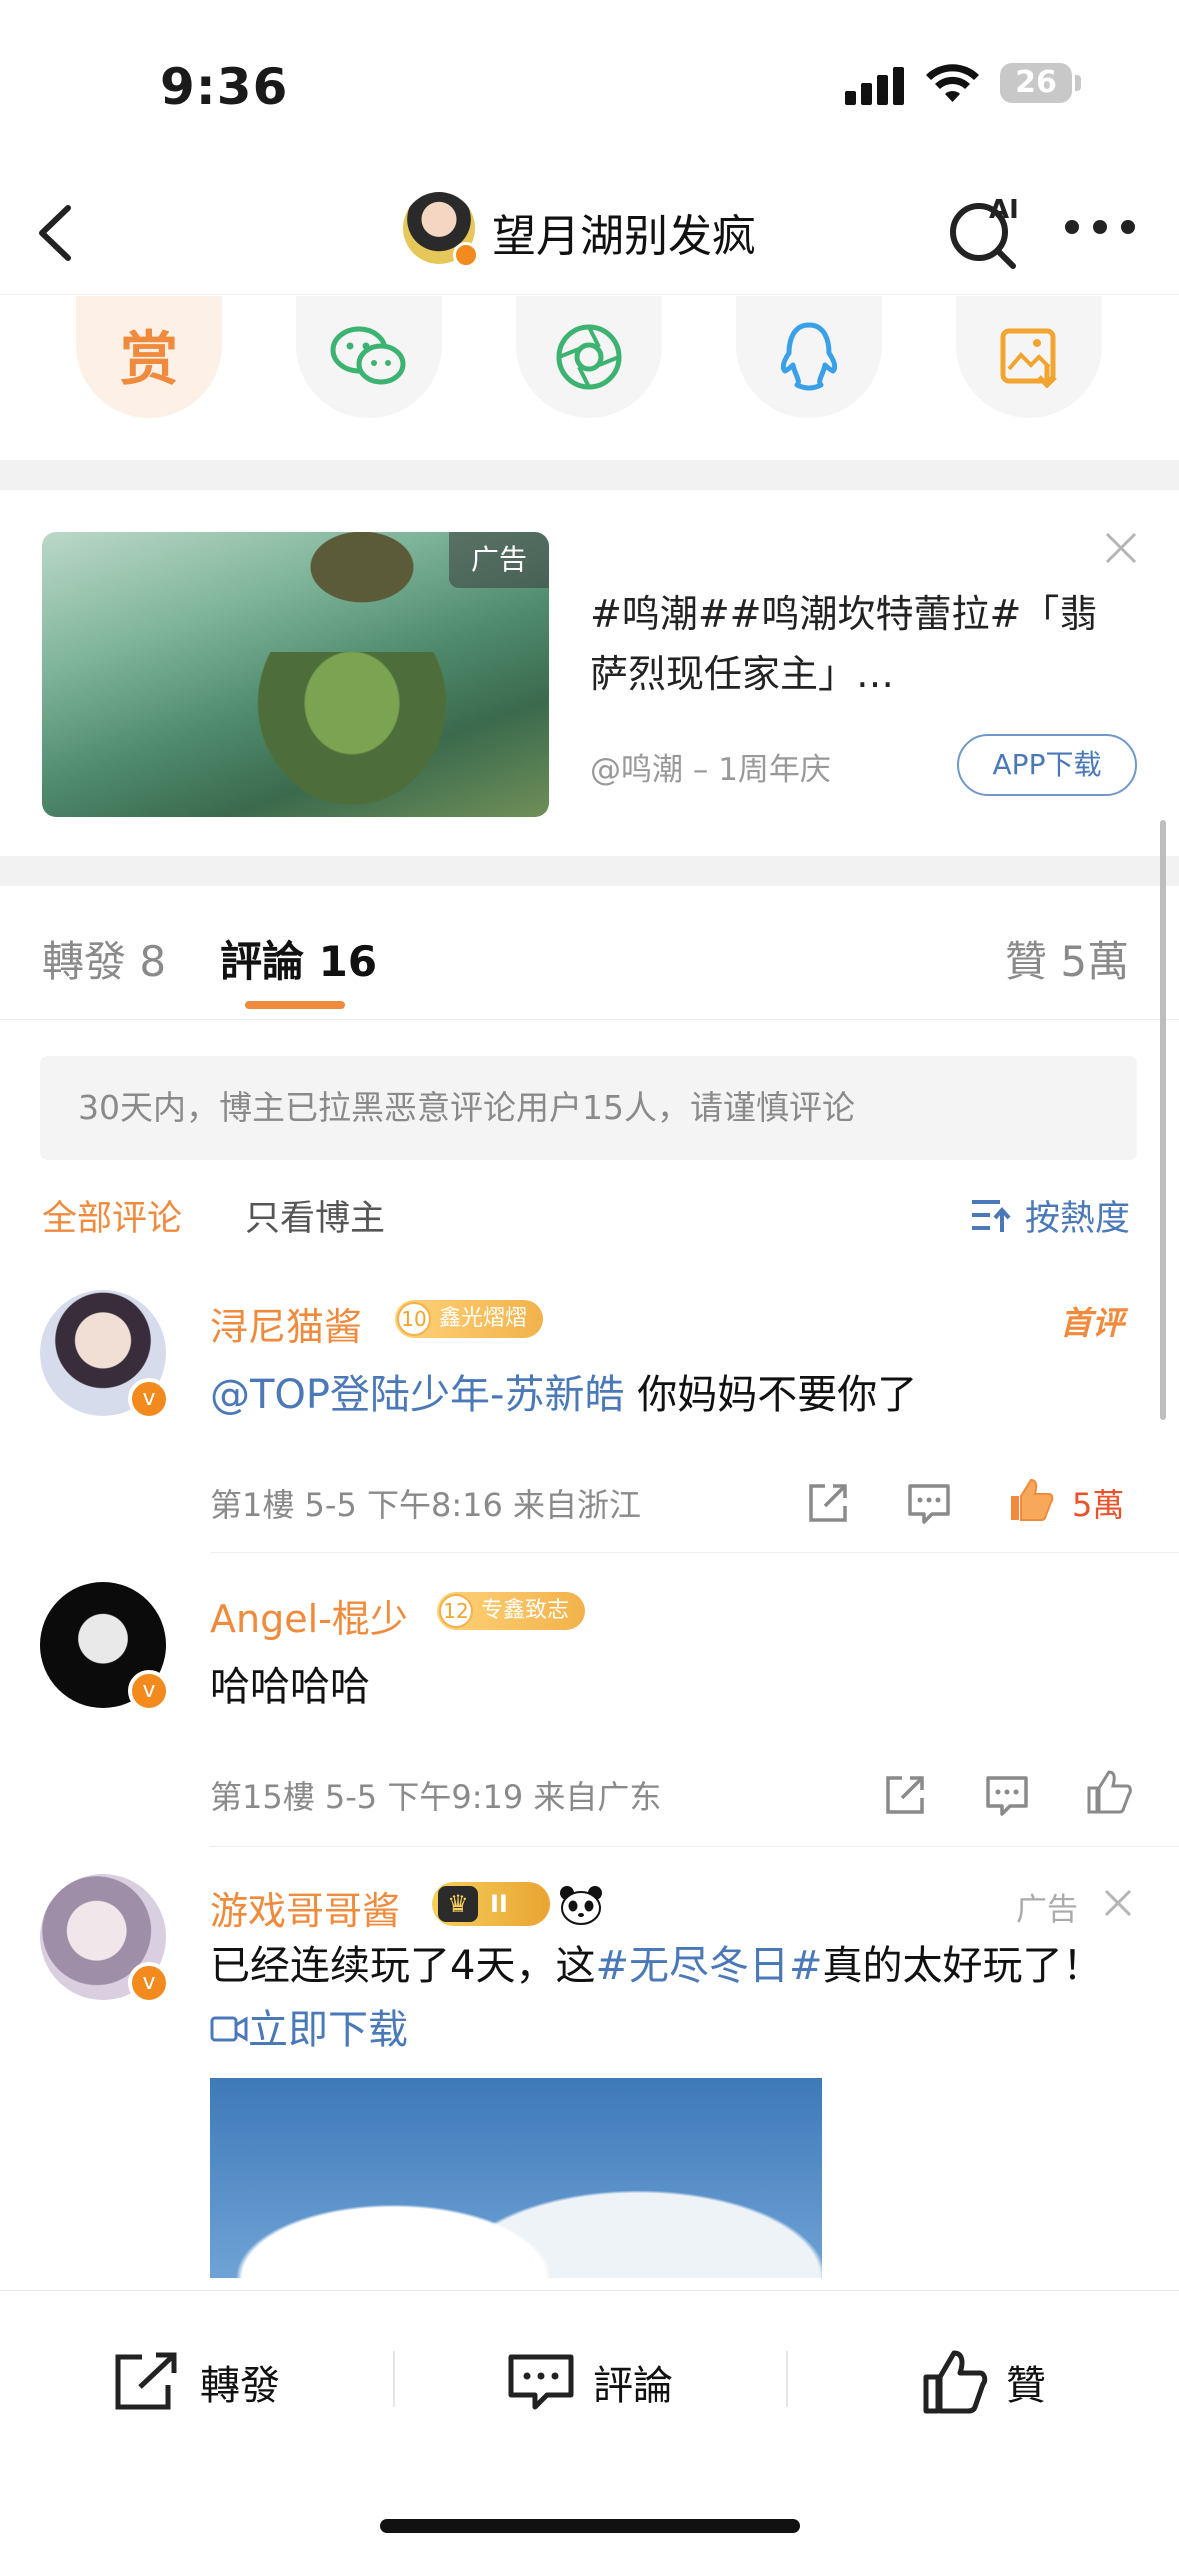  I want to click on battery-level: 26, so click(1036, 82).